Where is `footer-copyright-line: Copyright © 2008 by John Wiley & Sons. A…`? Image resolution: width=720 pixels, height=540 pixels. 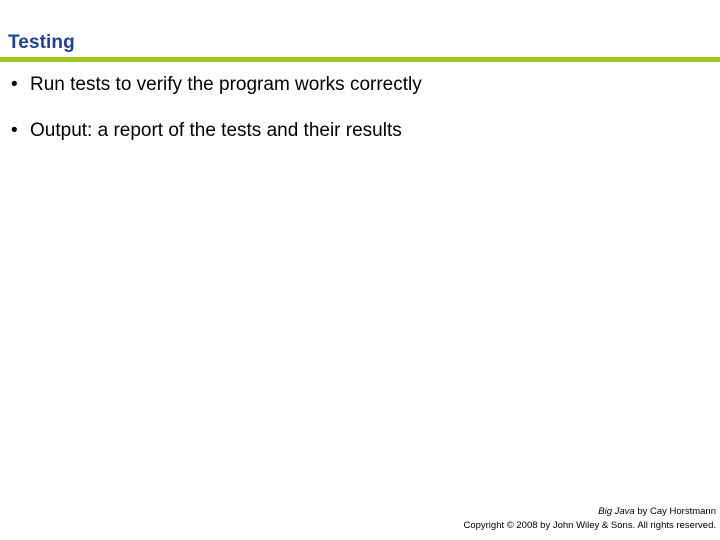
footer-copyright-line: Copyright © 2008 by John Wiley & Sons. A… is located at coordinates (589, 525).